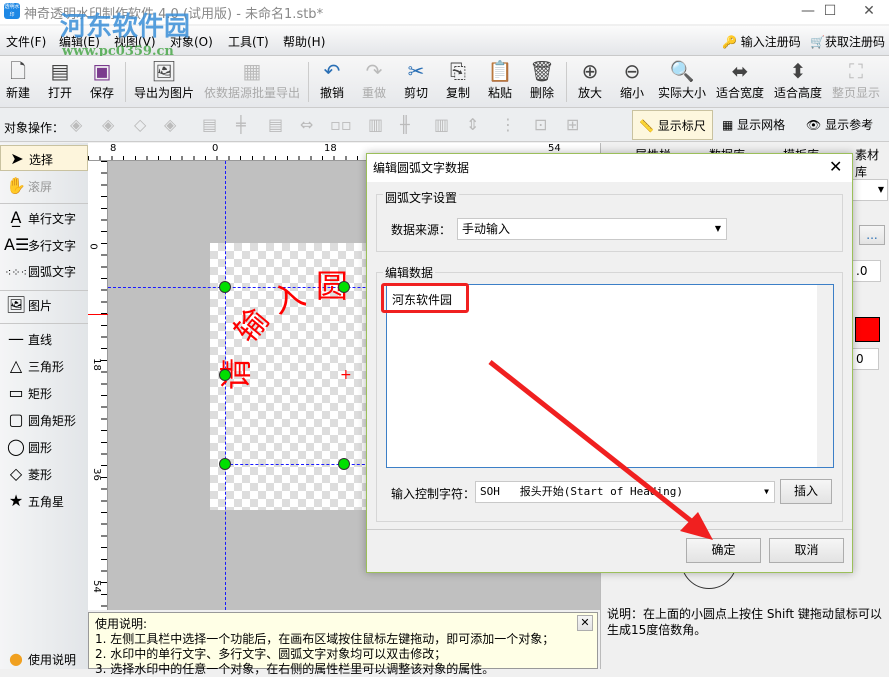 The width and height of the screenshot is (889, 677). What do you see at coordinates (209, 124) in the screenshot?
I see `align-left-icon: ▤` at bounding box center [209, 124].